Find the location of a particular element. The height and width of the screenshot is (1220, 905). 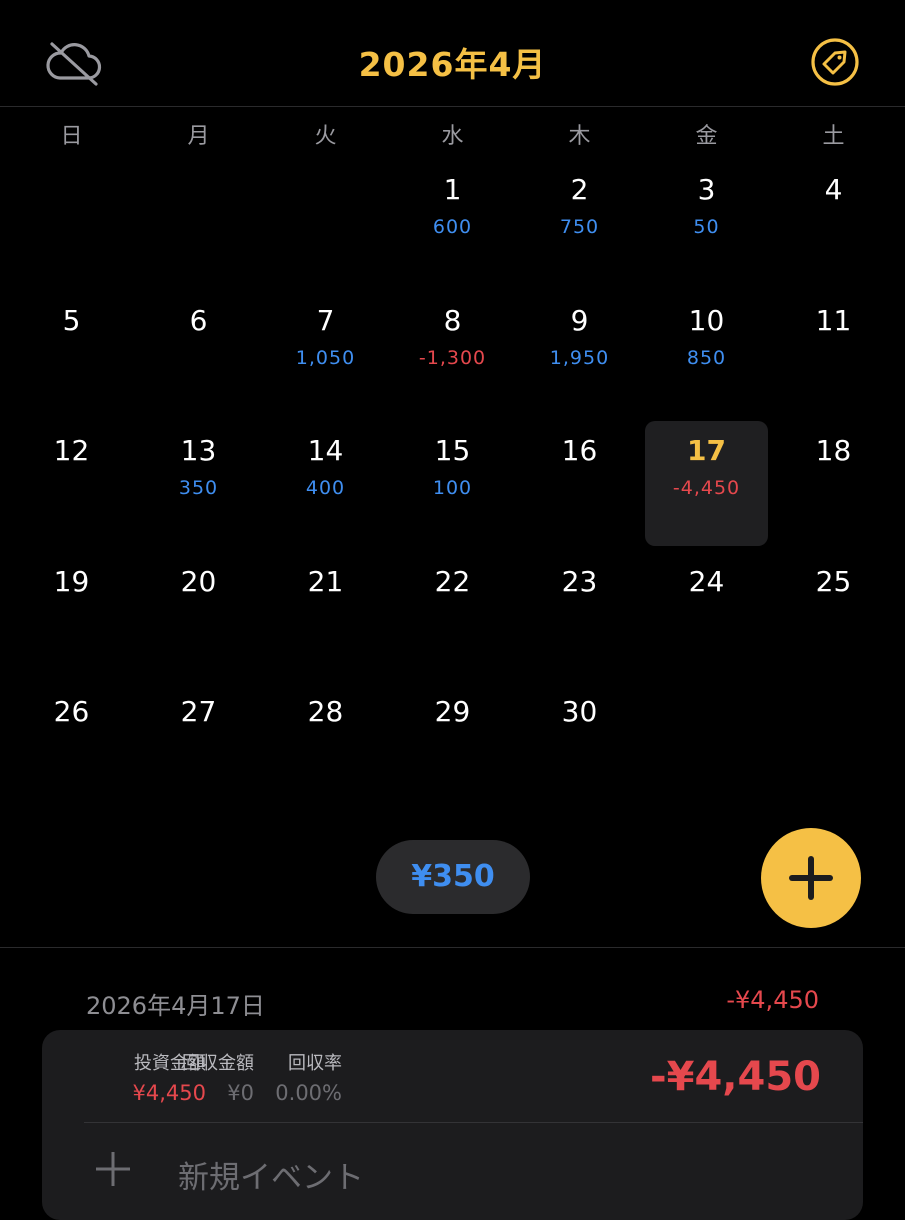

calendar-day-26: 26 is located at coordinates (71, 745).